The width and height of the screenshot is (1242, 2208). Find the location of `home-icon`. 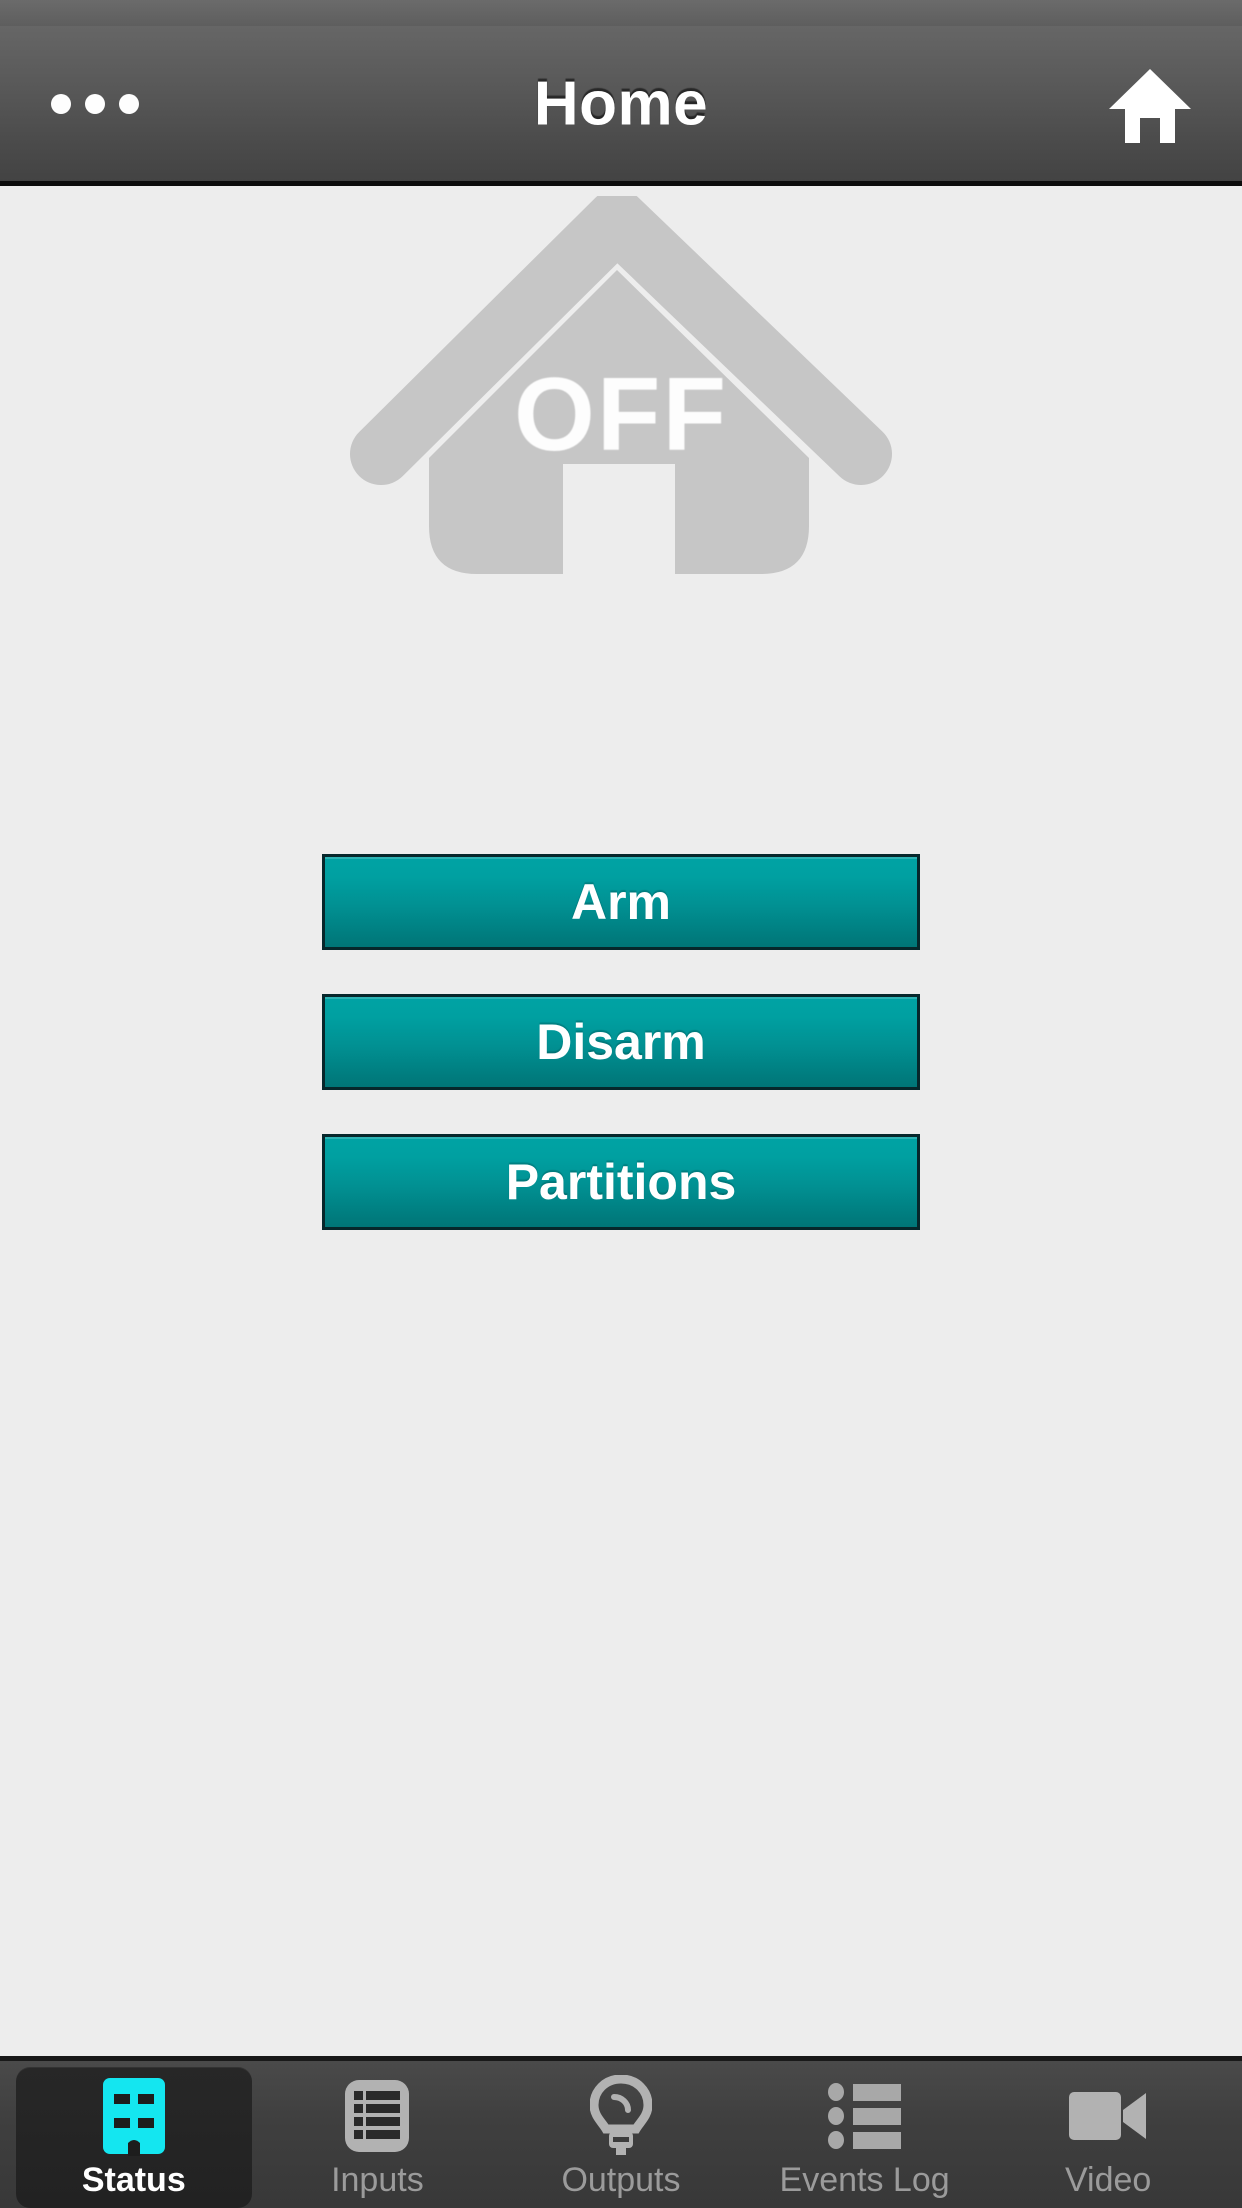

home-icon is located at coordinates (1150, 104).